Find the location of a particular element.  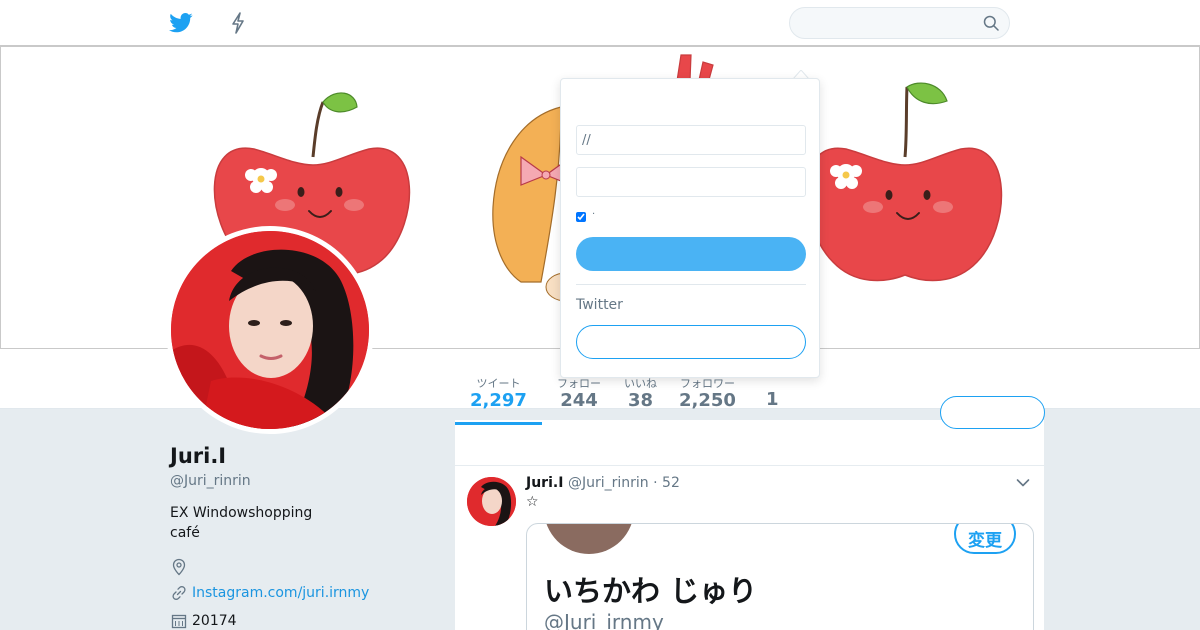

tweet-media: 変更 いちかわ じゅり @Juri_irnmy is located at coordinates (780, 576).